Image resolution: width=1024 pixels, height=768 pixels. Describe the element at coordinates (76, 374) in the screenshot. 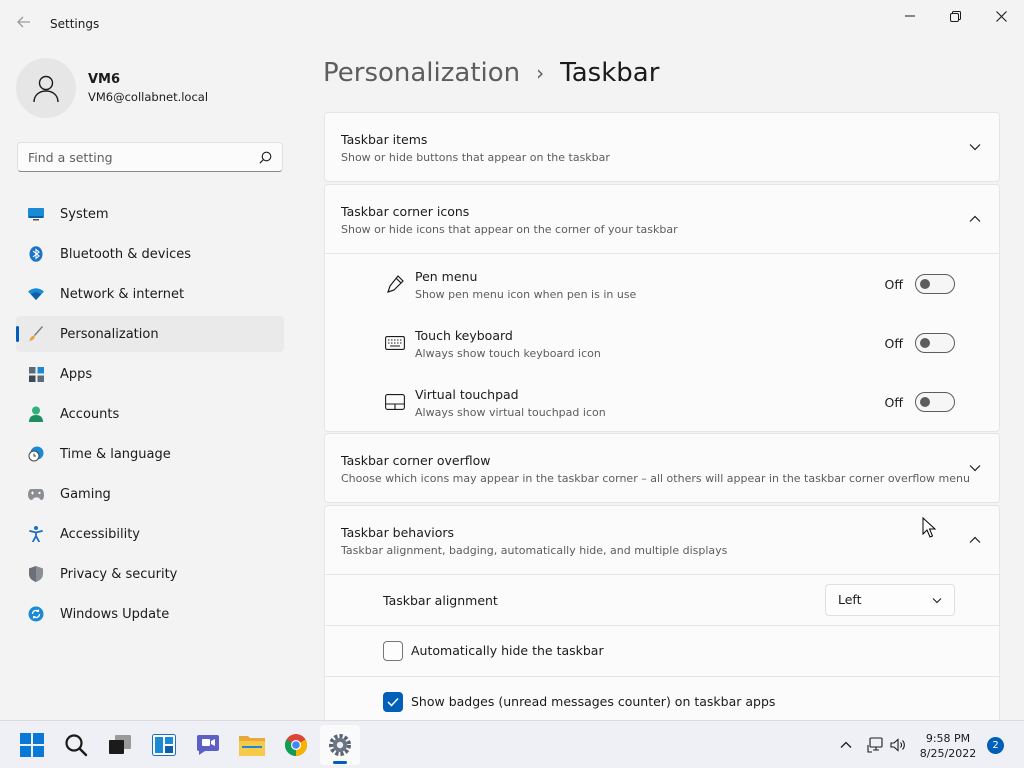

I see `sidebar-item-label: Apps` at that location.